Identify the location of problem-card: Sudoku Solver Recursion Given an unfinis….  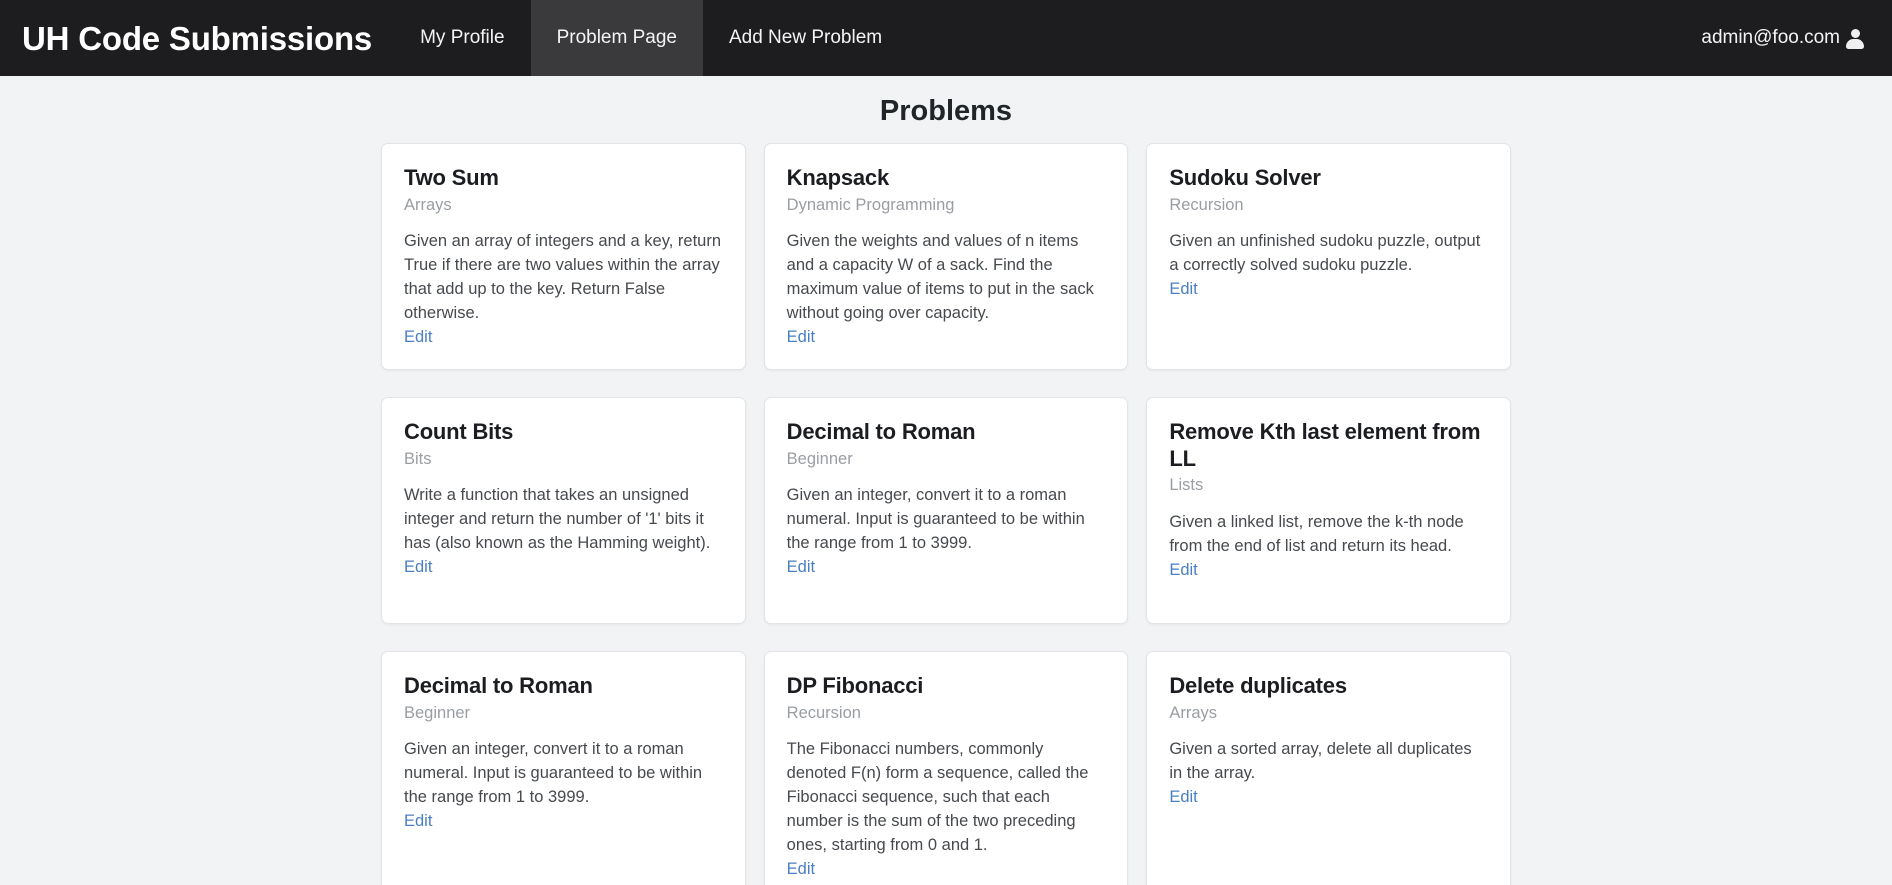
(1328, 256).